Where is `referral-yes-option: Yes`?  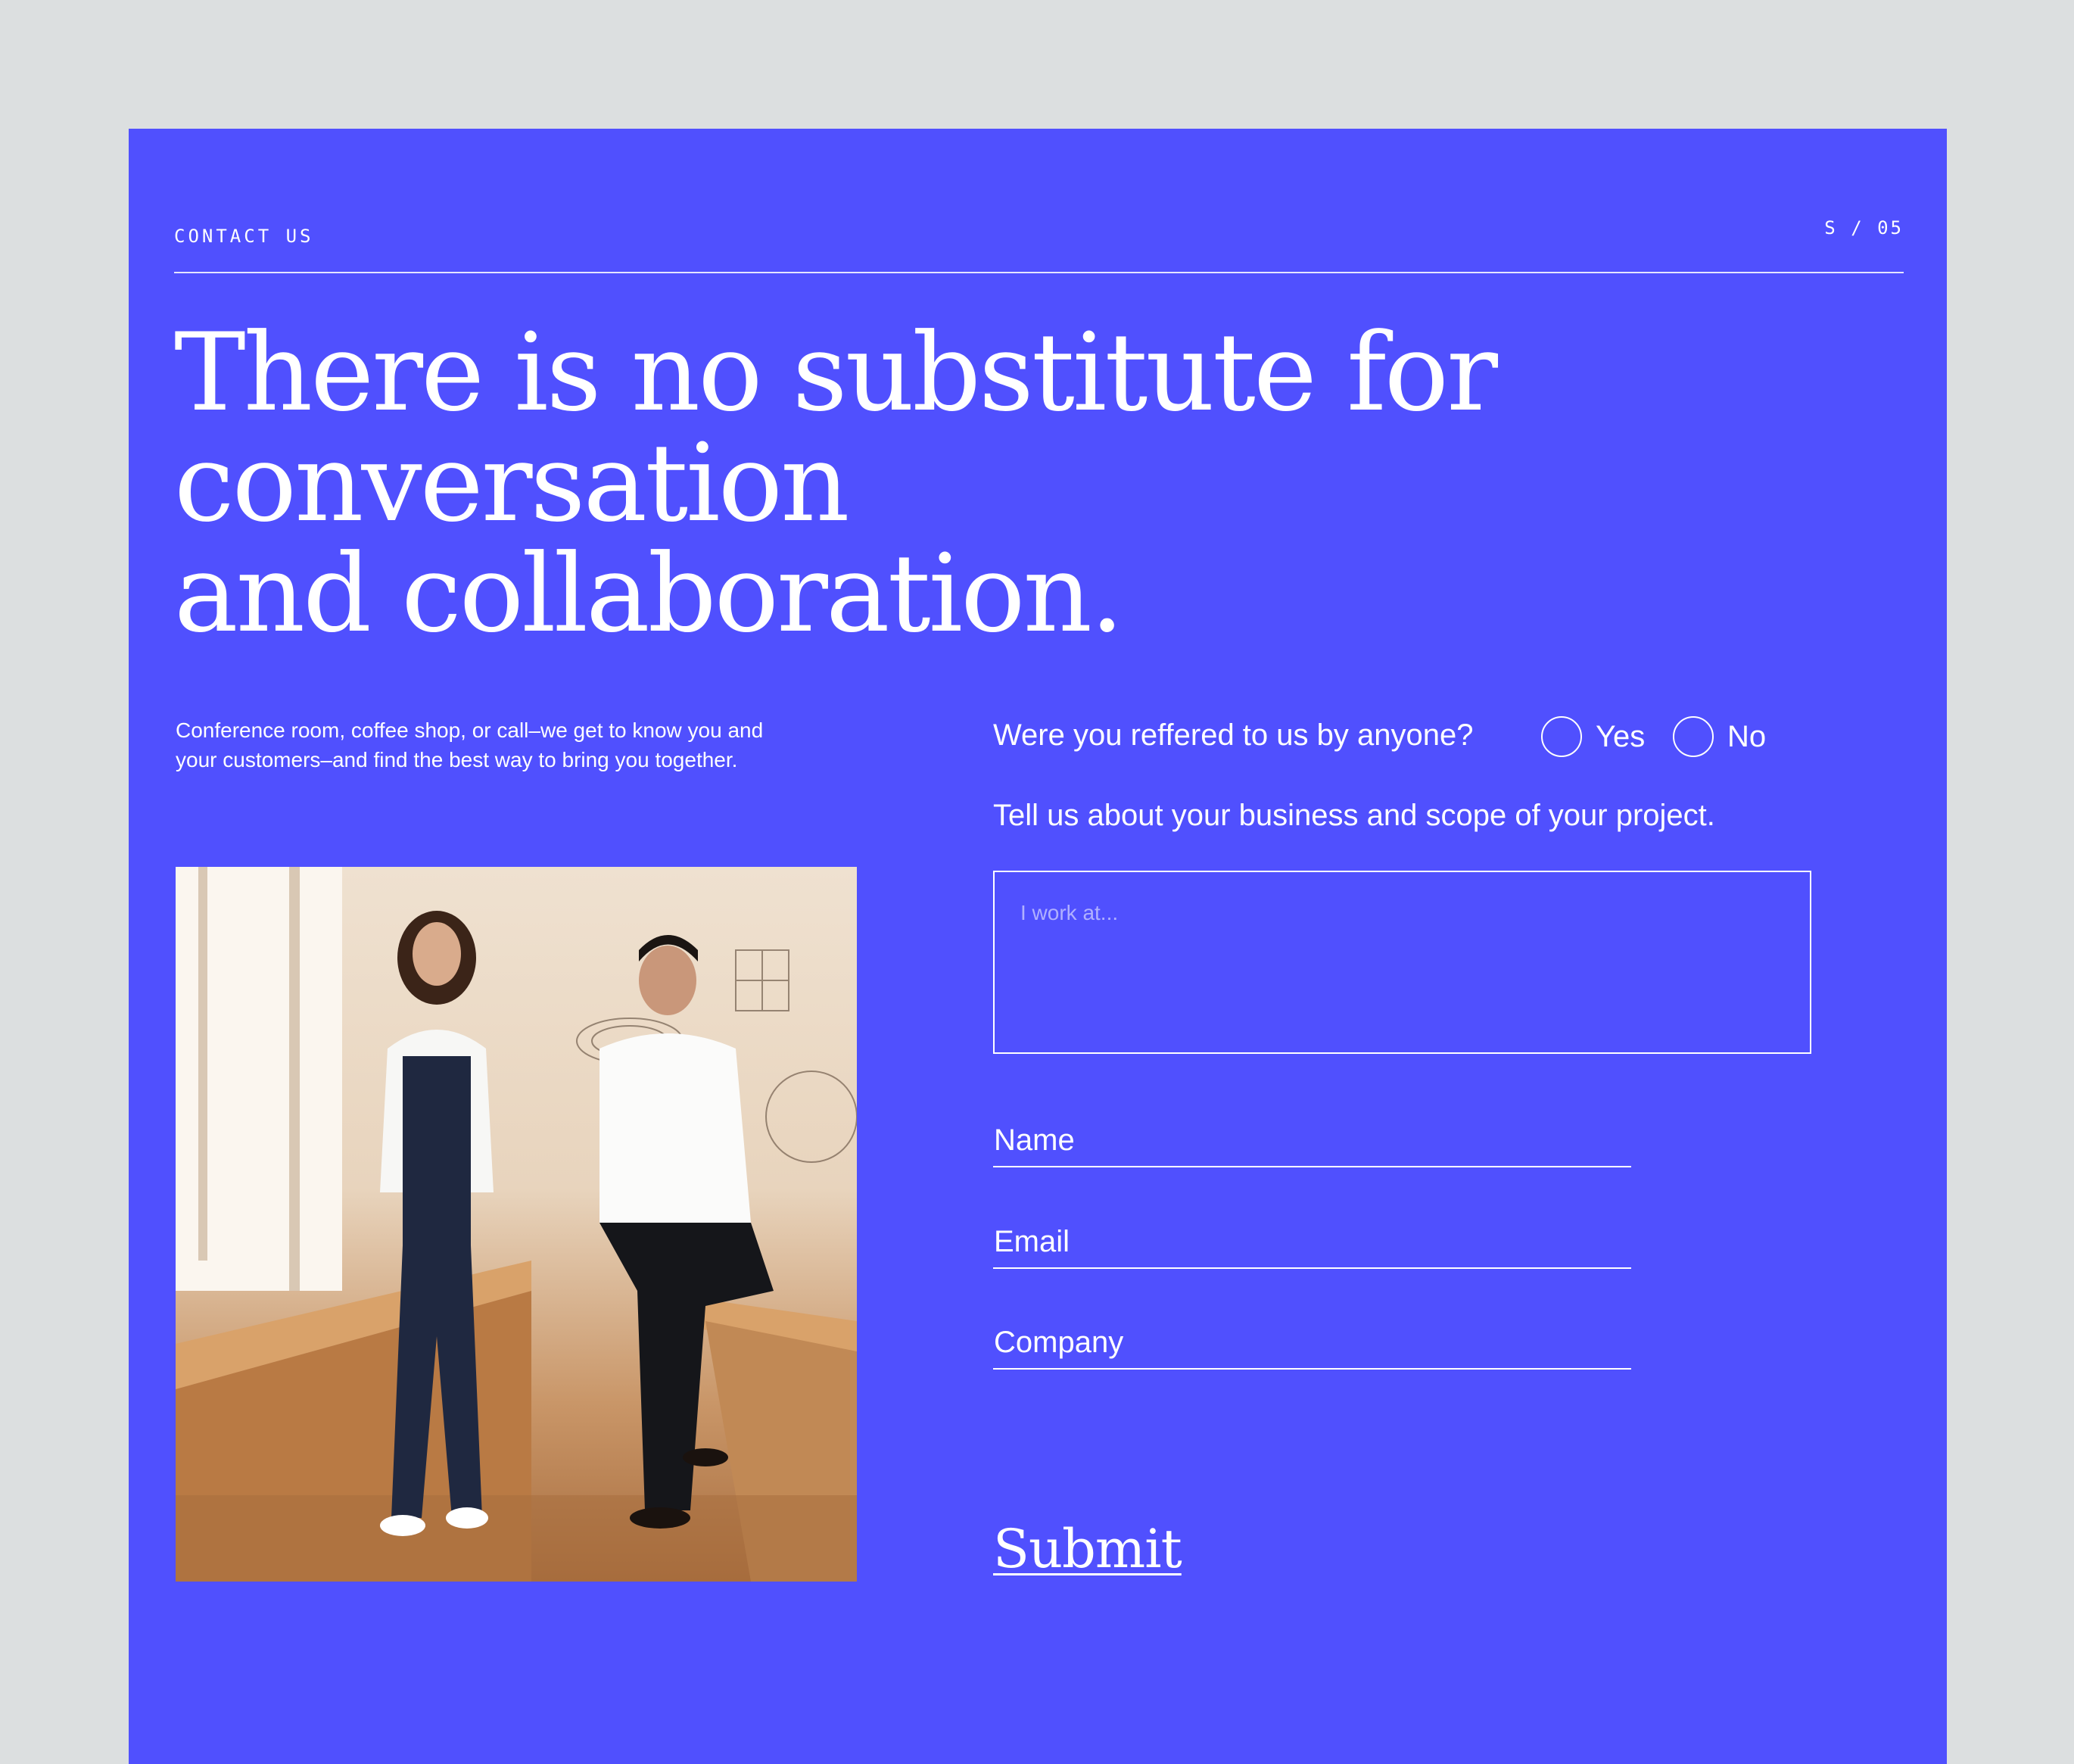 referral-yes-option: Yes is located at coordinates (1593, 736).